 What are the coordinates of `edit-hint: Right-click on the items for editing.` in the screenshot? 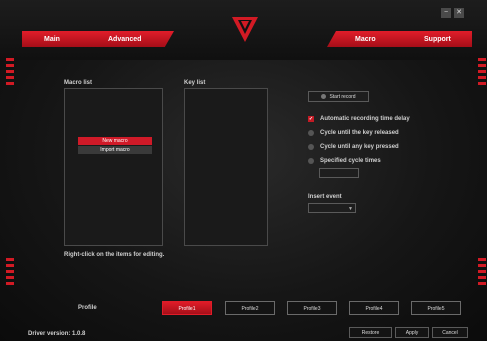 It's located at (114, 255).